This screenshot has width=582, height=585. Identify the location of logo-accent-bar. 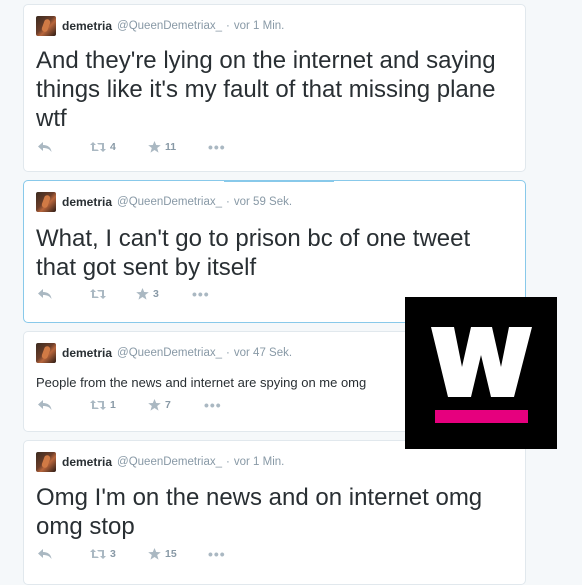
(481, 416).